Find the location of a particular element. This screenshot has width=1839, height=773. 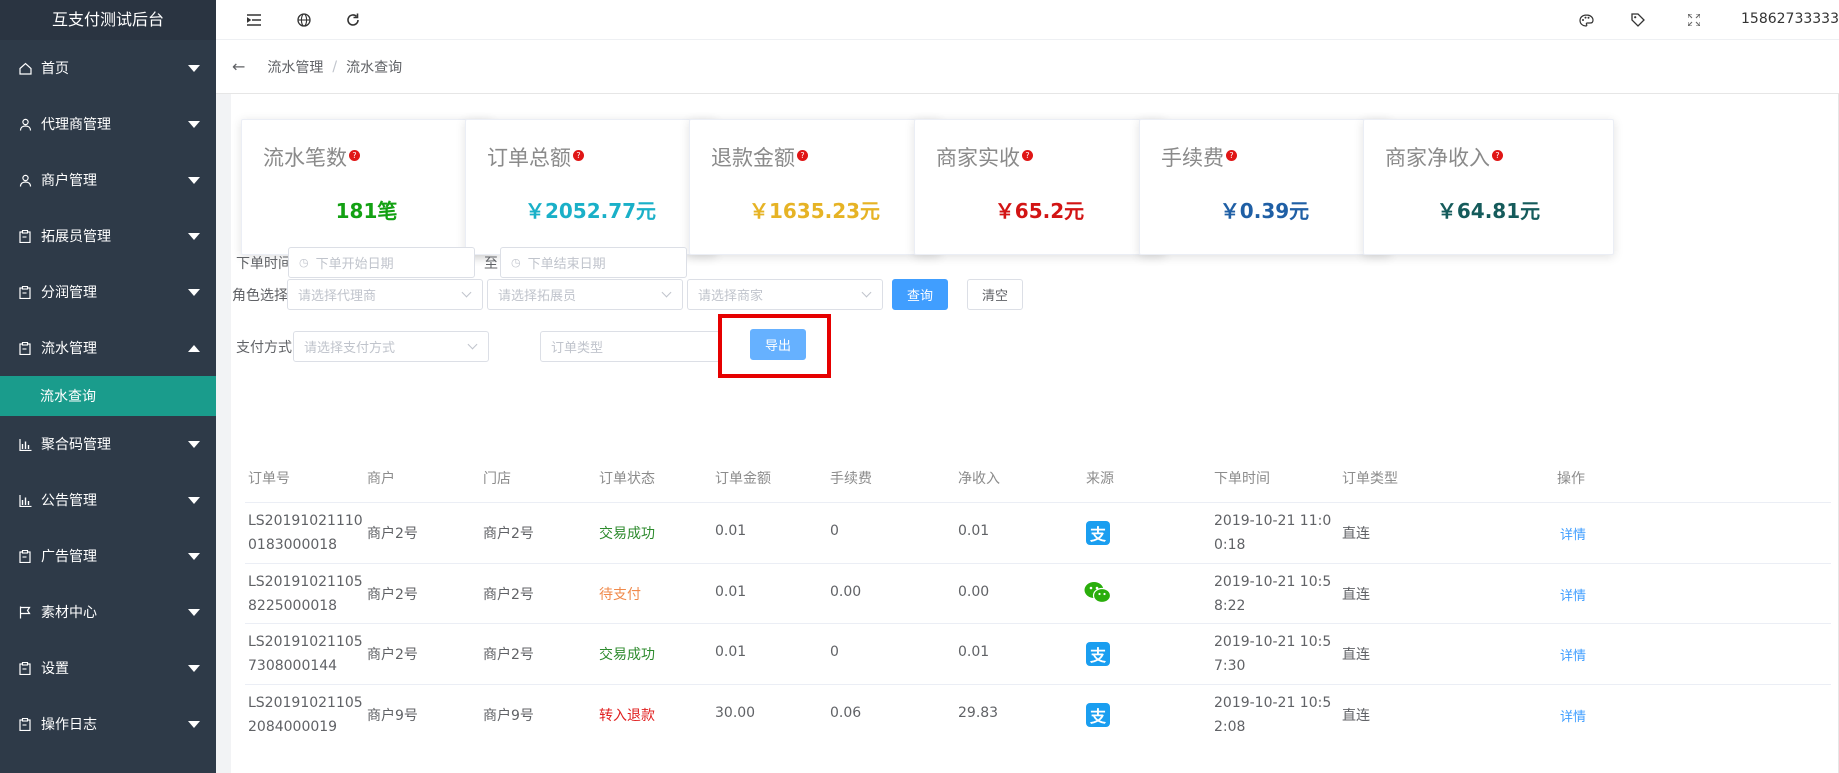

column-header: 门店 is located at coordinates (497, 479).